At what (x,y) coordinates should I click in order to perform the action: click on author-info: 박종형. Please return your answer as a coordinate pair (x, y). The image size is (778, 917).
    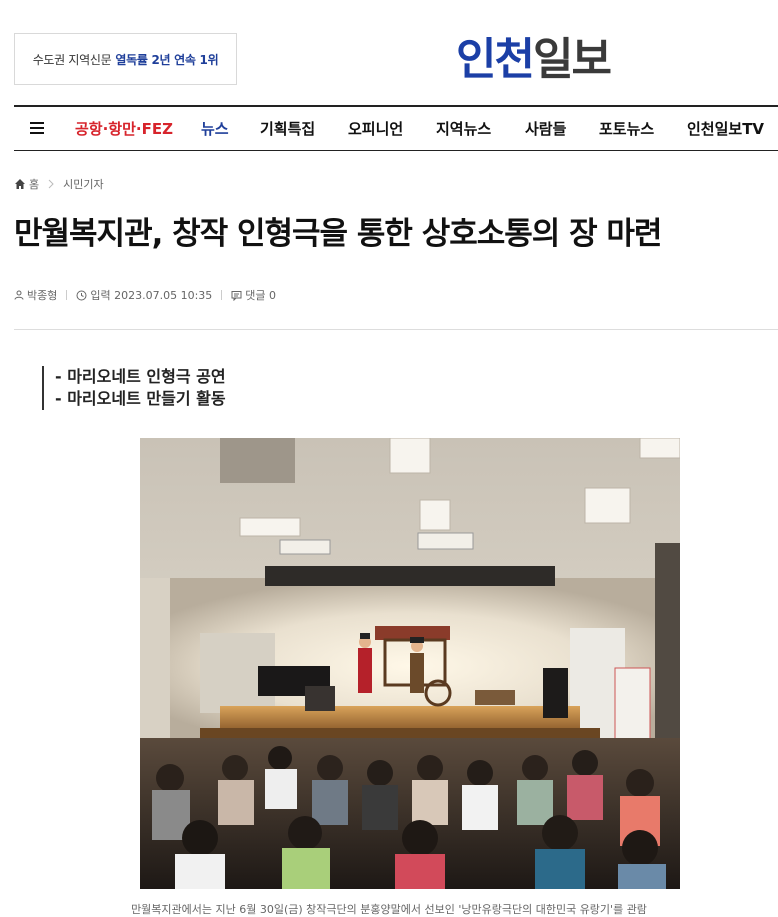
    Looking at the image, I should click on (35, 295).